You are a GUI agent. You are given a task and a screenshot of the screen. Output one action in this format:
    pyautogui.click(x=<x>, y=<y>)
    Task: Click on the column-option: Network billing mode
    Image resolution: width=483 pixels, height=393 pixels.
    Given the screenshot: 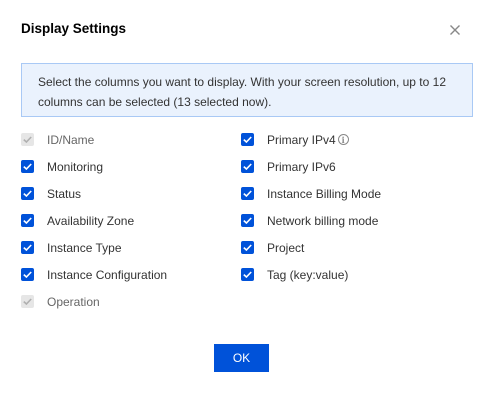 What is the action you would take?
    pyautogui.click(x=311, y=220)
    